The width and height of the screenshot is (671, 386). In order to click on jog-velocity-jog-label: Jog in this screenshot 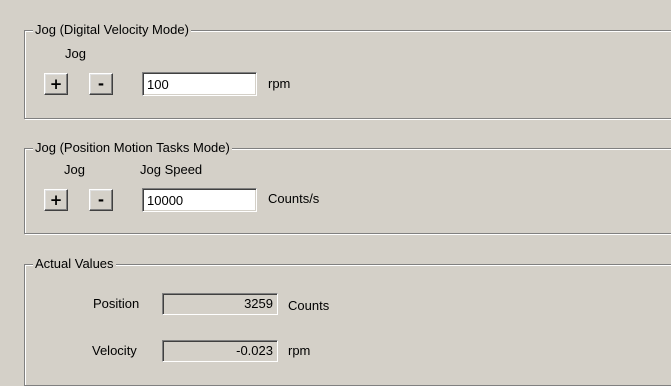, I will do `click(75, 53)`.